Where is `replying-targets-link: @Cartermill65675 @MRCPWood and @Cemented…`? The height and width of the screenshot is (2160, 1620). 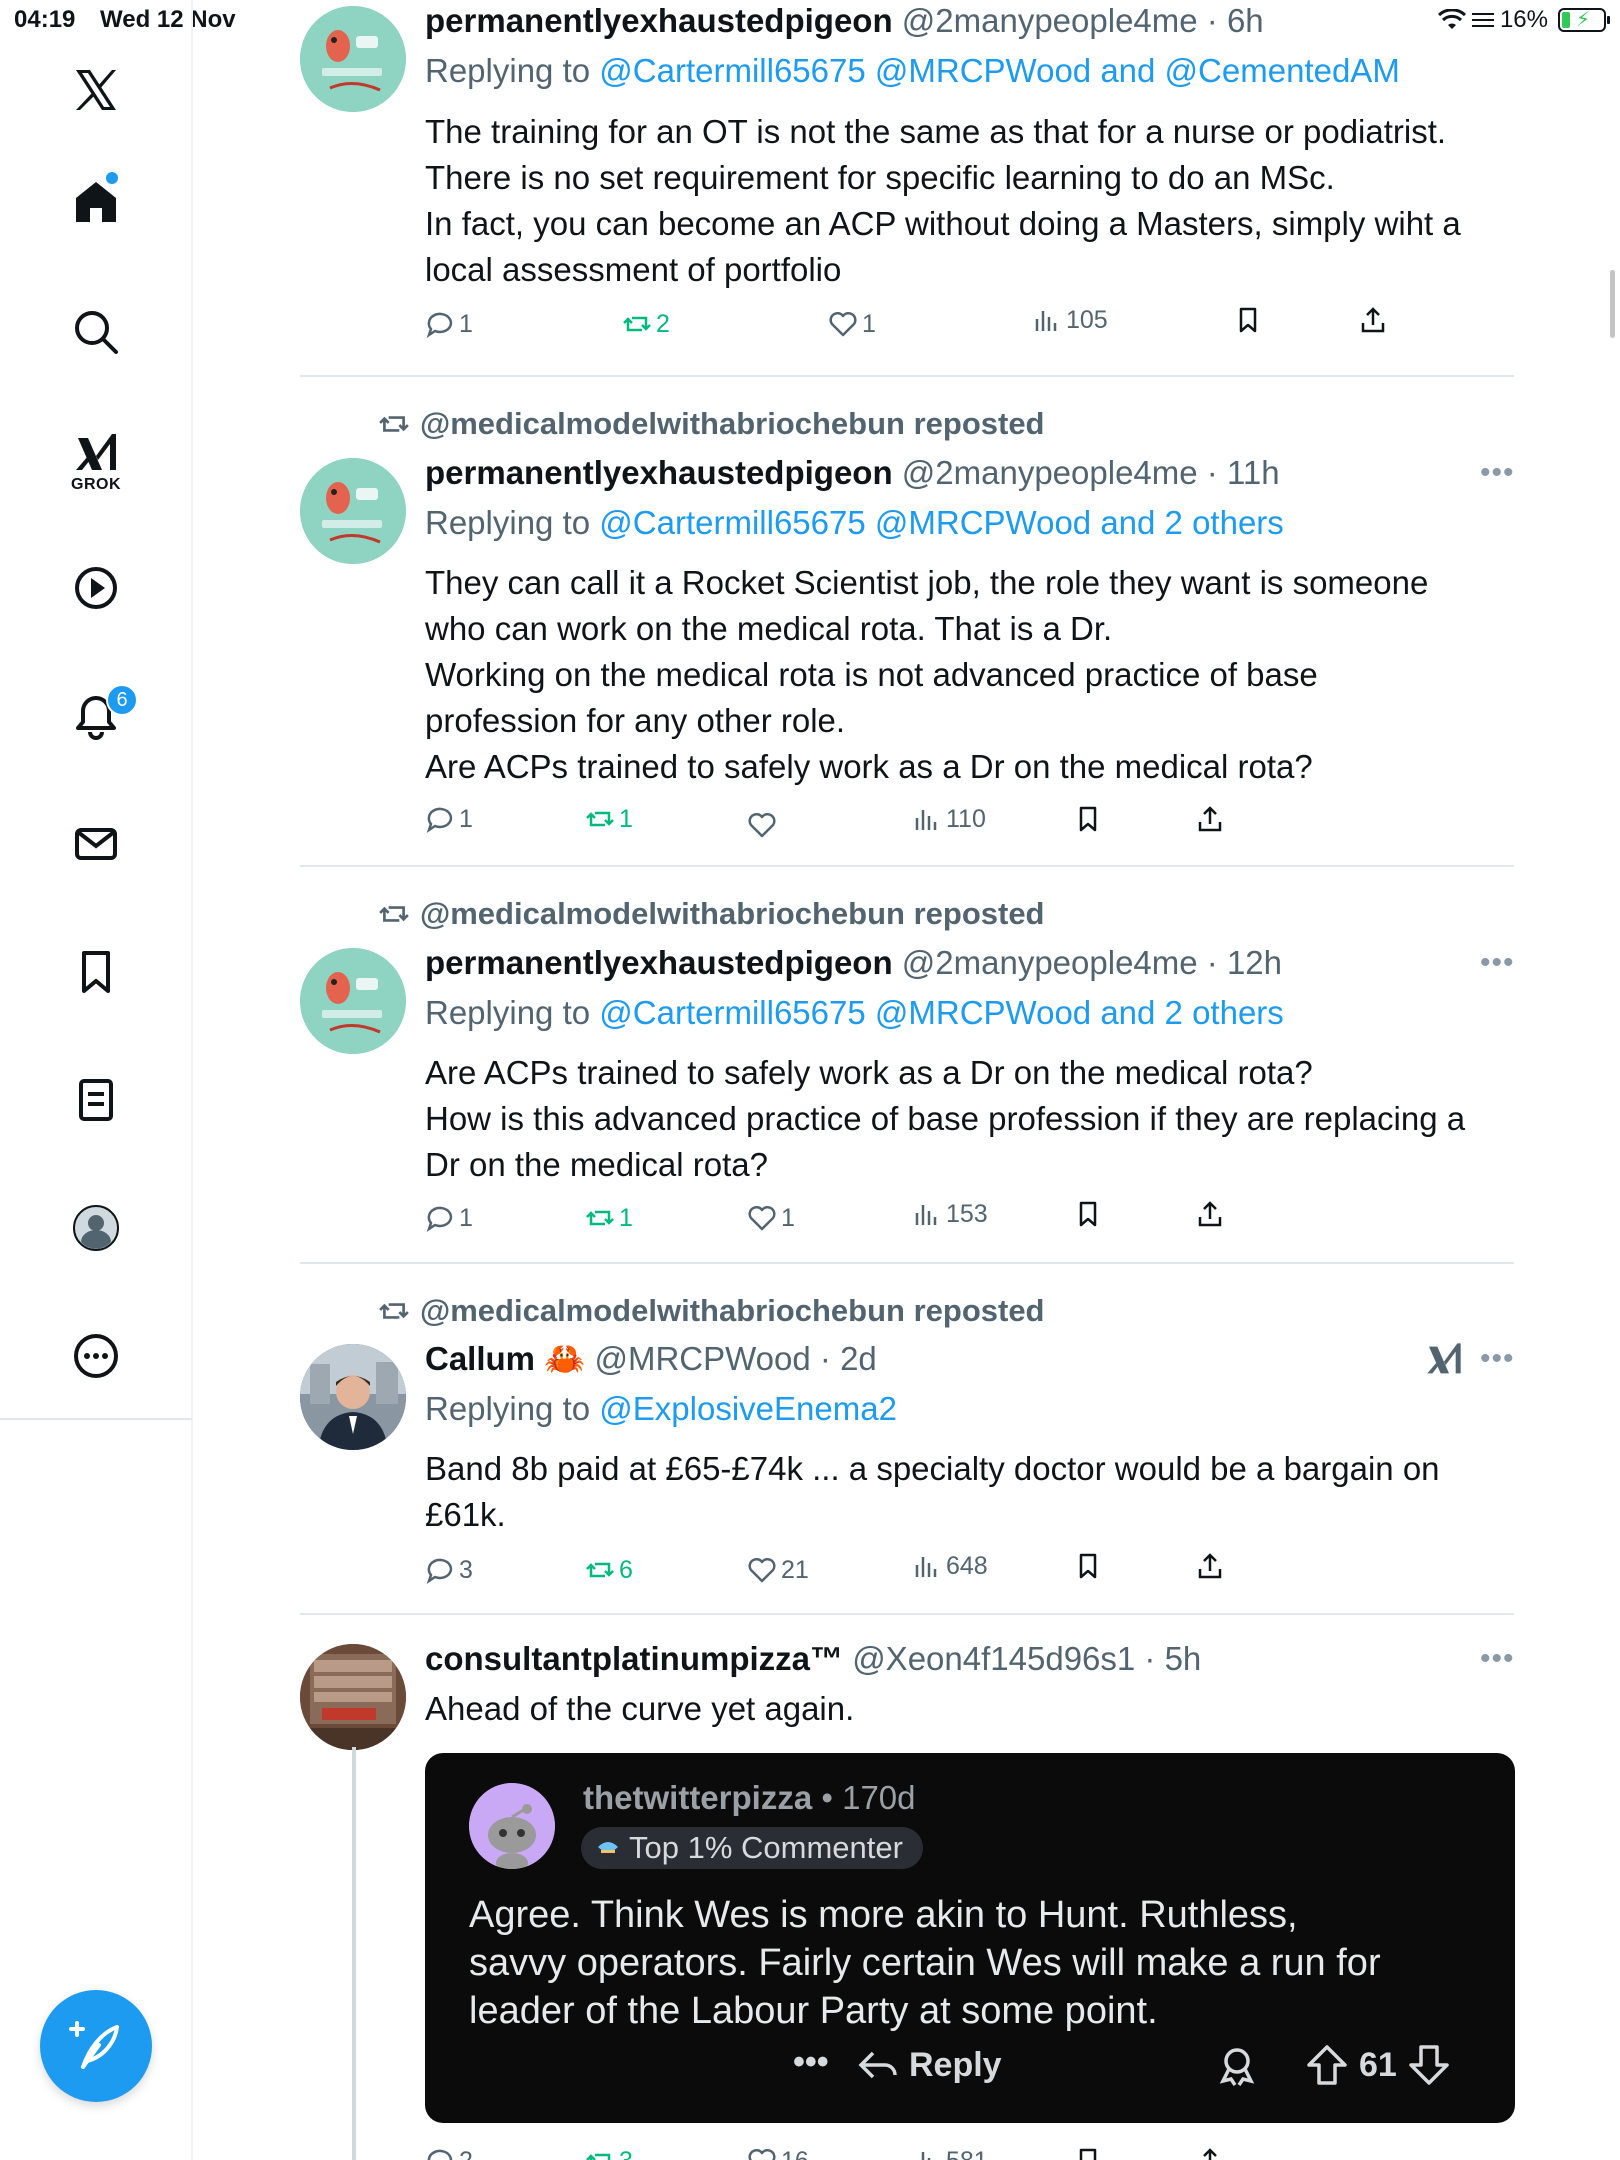
replying-targets-link: @Cartermill65675 @MRCPWood and @Cemented… is located at coordinates (999, 70).